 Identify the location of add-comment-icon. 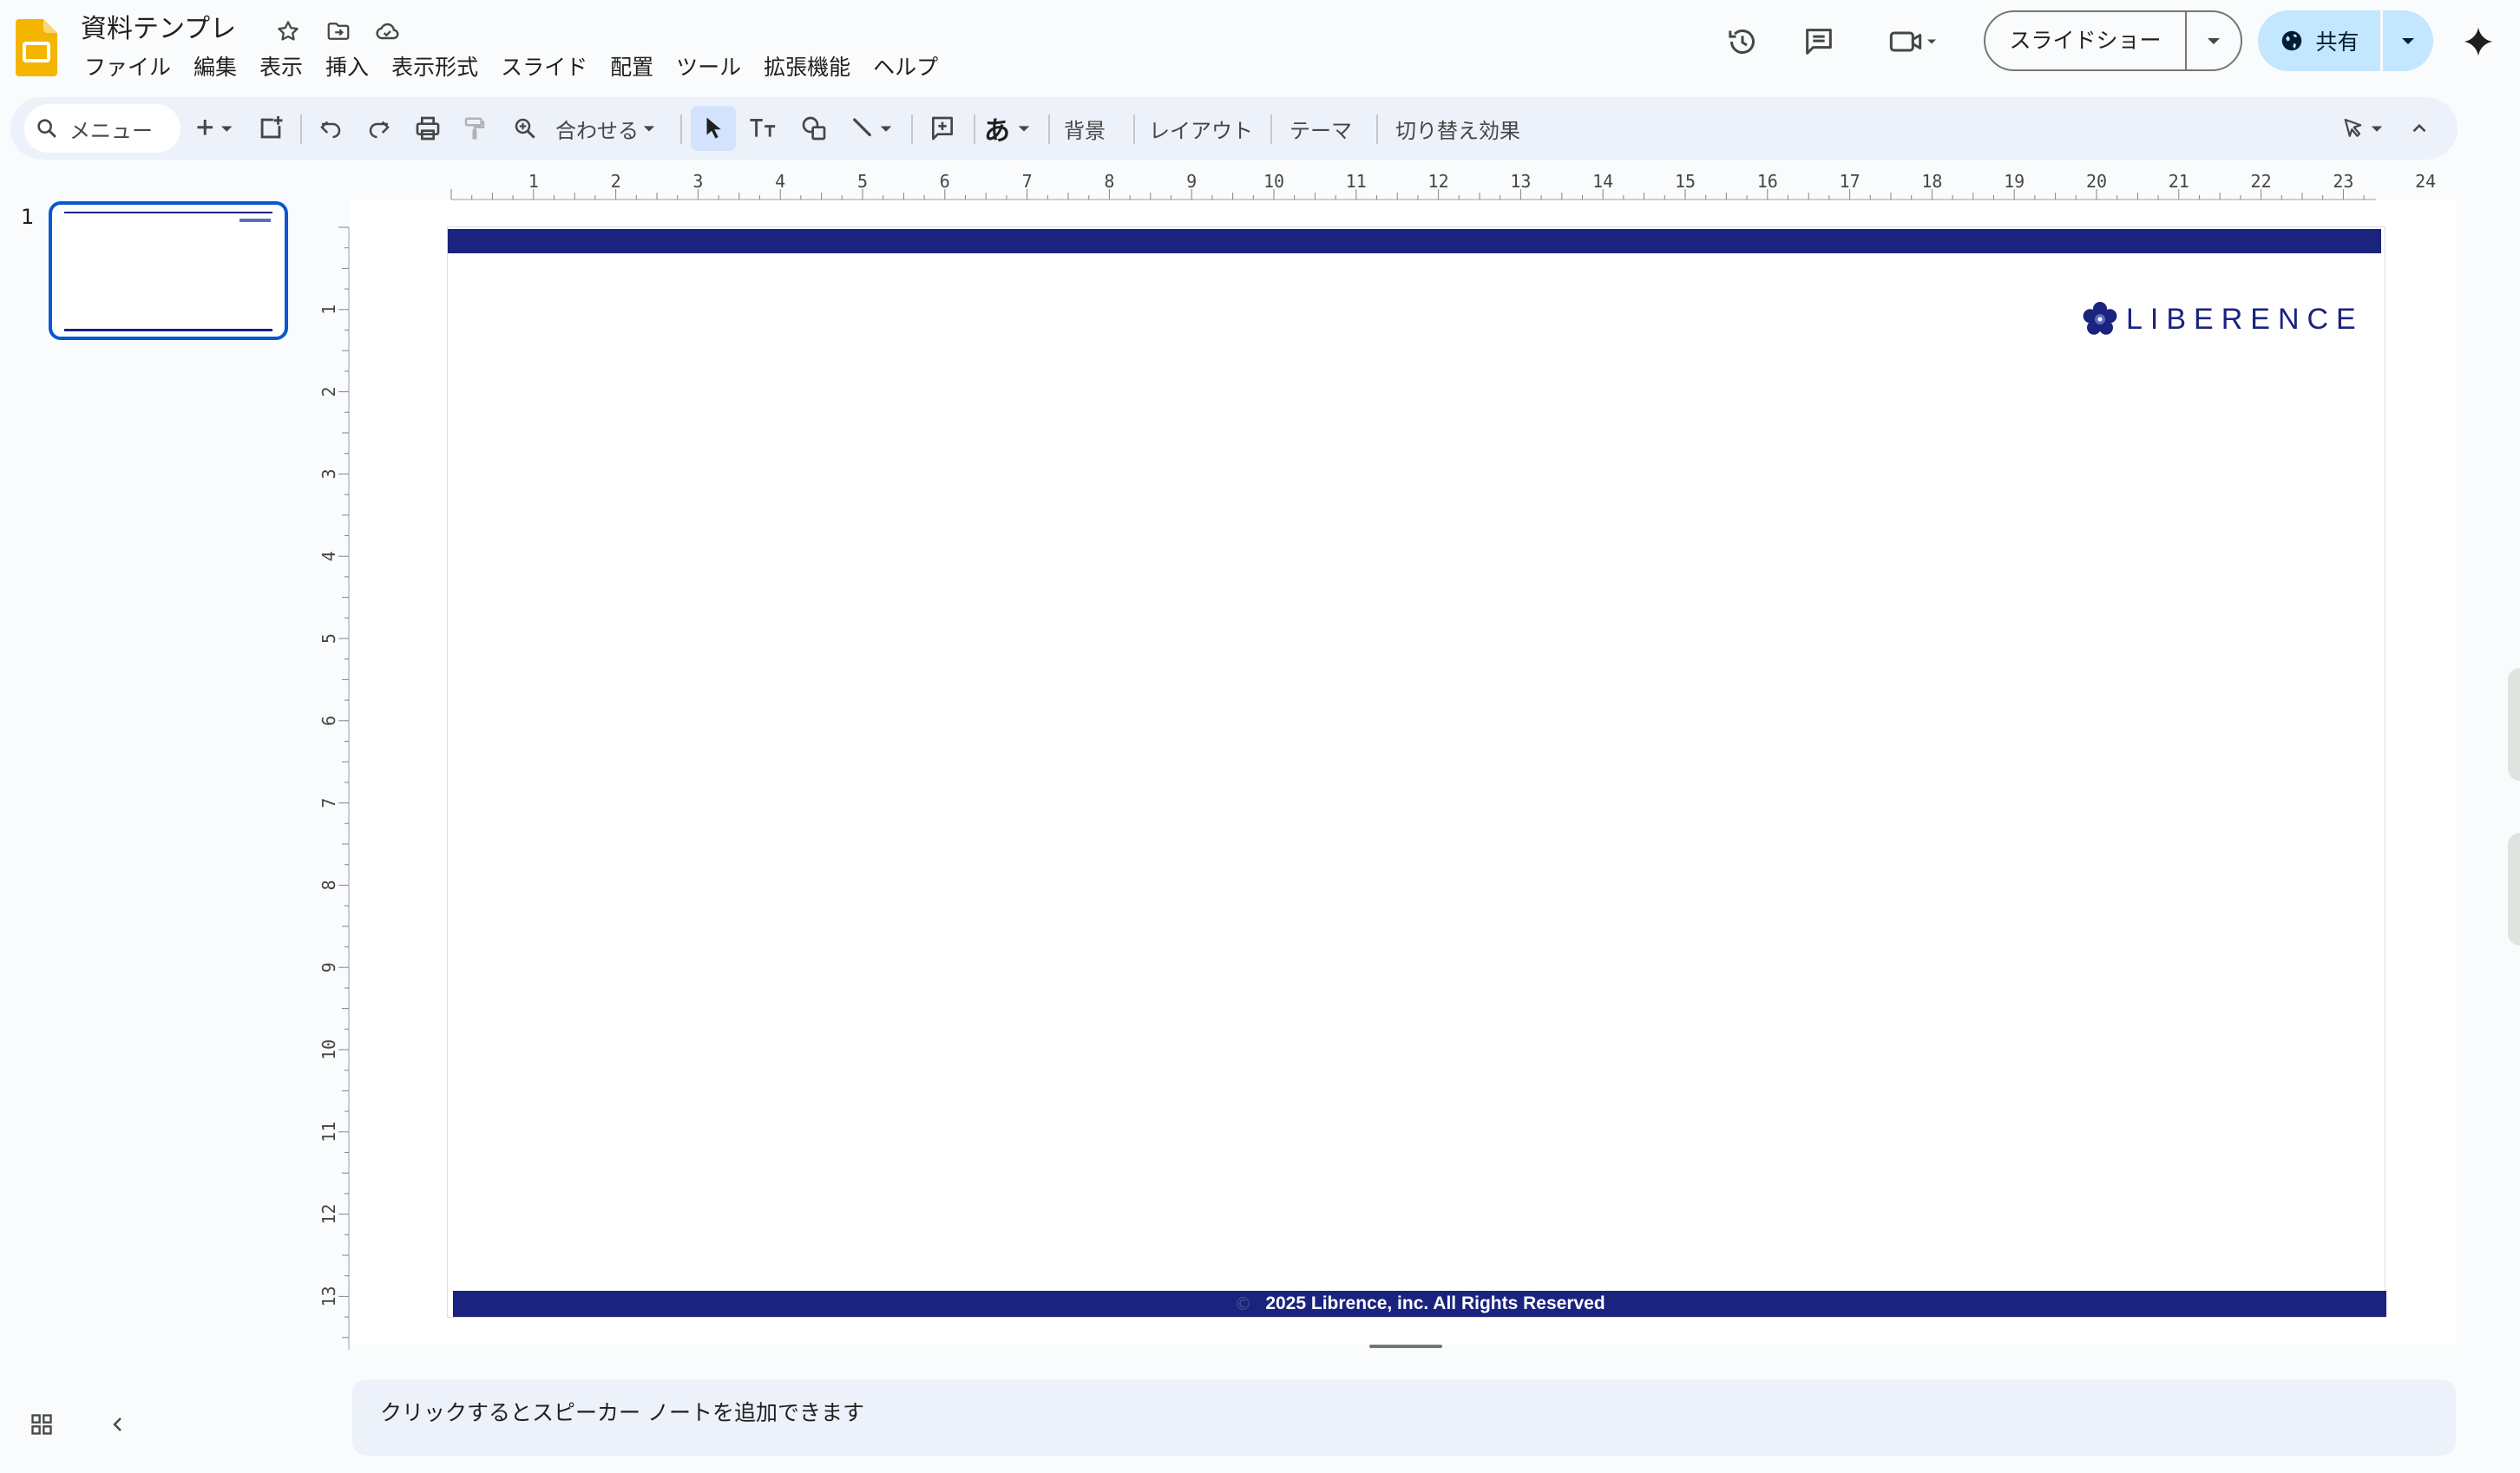
(942, 128).